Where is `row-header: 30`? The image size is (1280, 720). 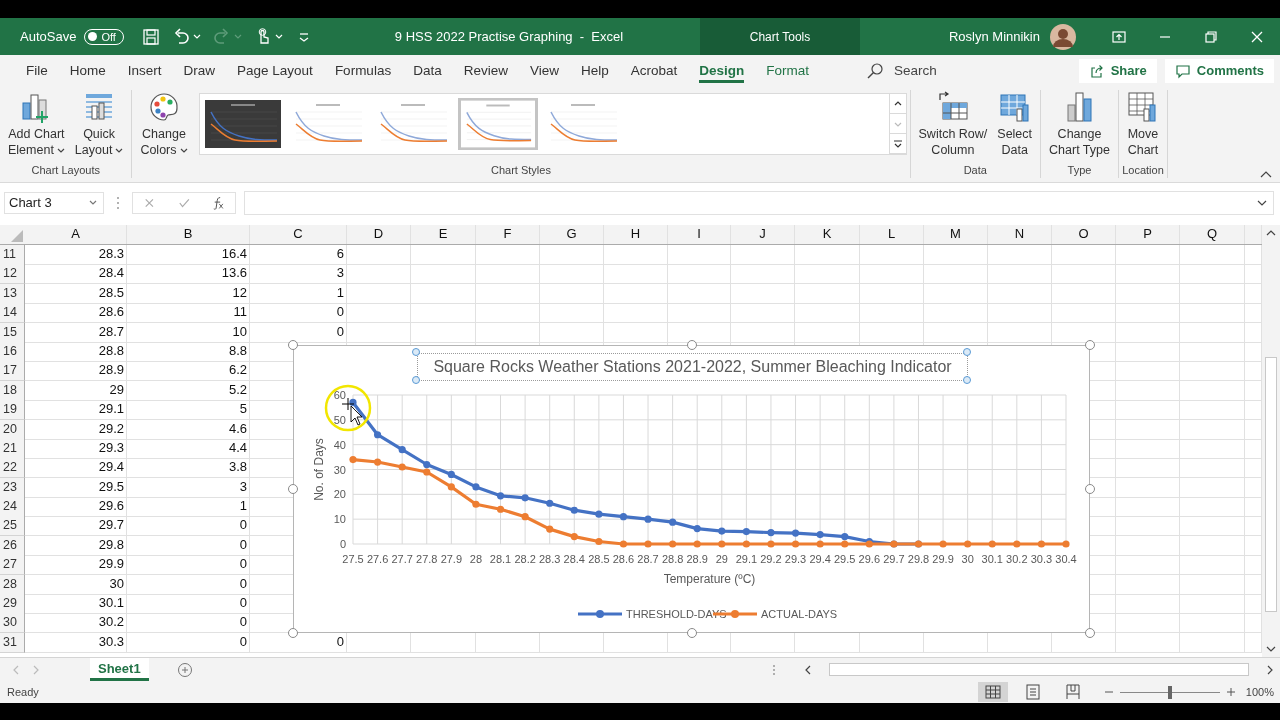 row-header: 30 is located at coordinates (12, 623).